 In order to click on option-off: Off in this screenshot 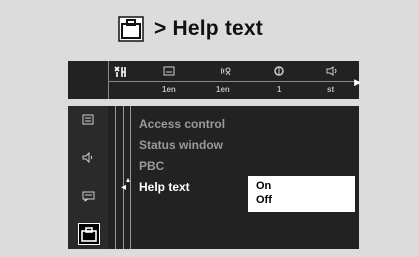, I will do `click(264, 200)`.